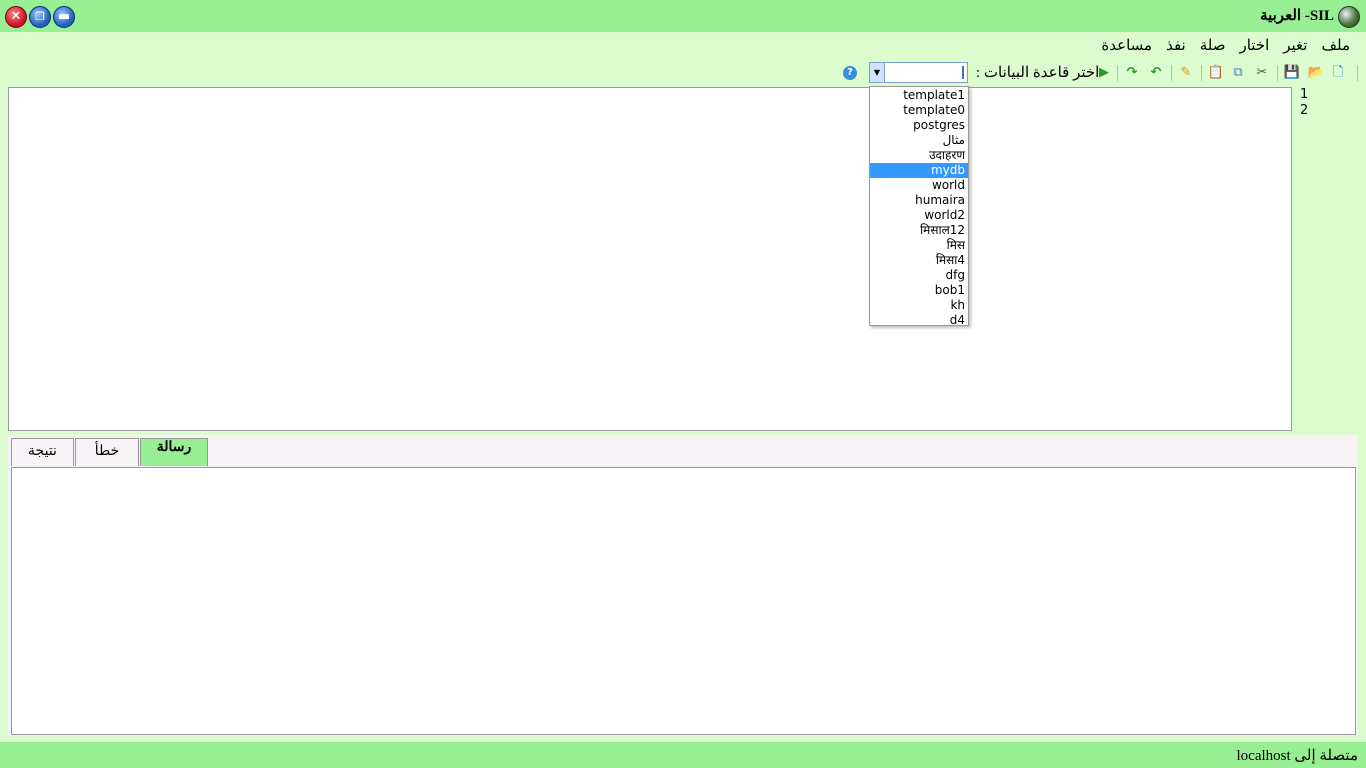 This screenshot has height=768, width=1366. Describe the element at coordinates (1338, 73) in the screenshot. I see `new-file-icon: 🗋` at that location.